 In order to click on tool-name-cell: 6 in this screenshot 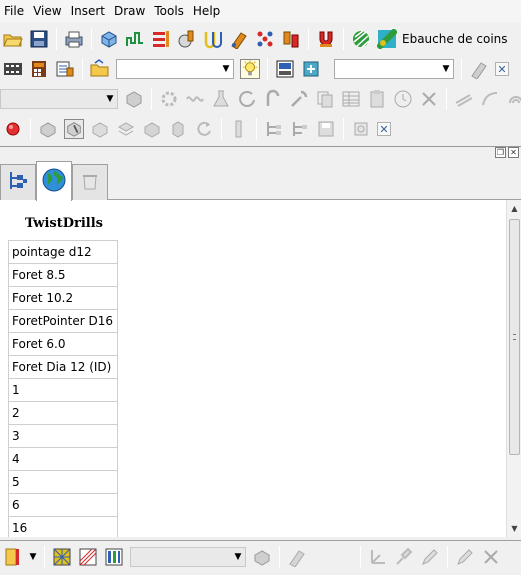, I will do `click(63, 505)`.